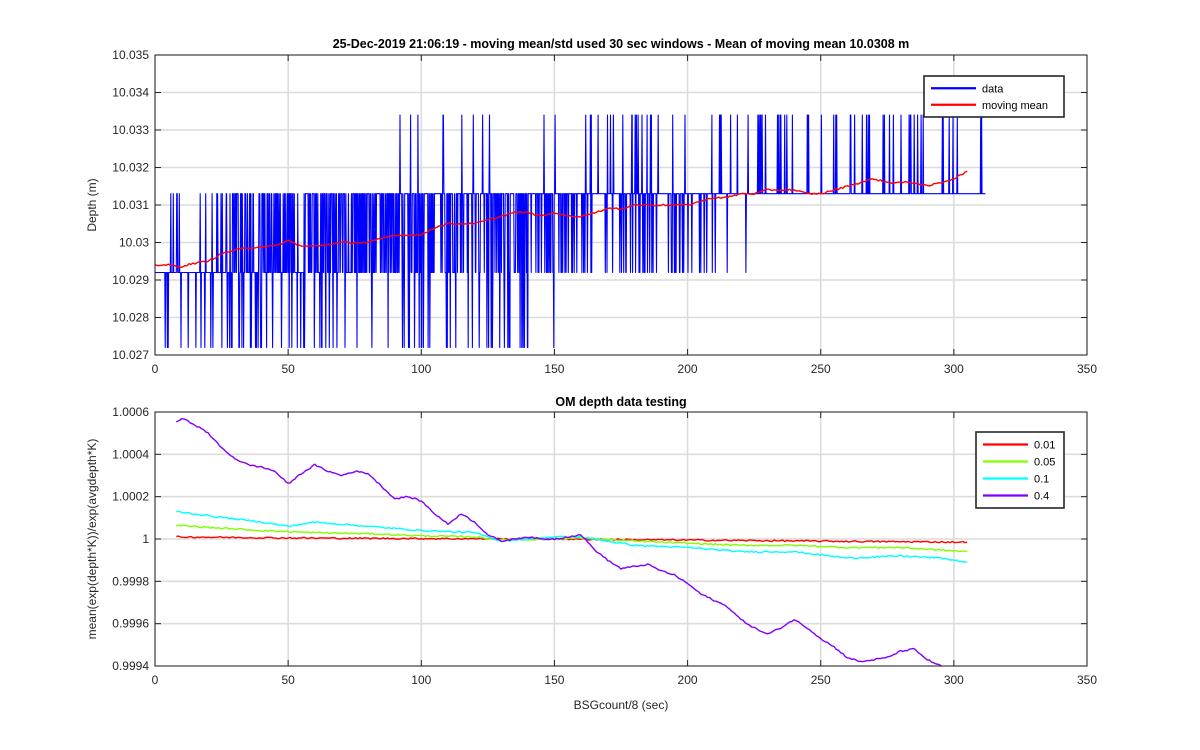  Describe the element at coordinates (145, 539) in the screenshot. I see `y-tick-label: 1` at that location.